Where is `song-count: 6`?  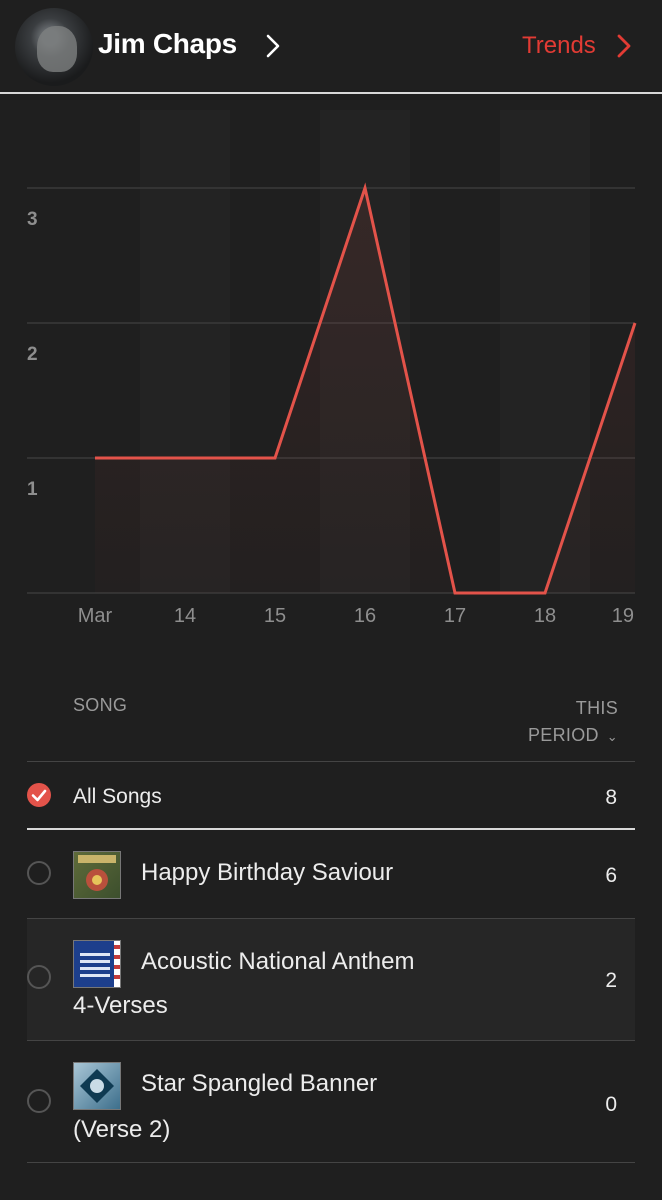
song-count: 6 is located at coordinates (611, 875).